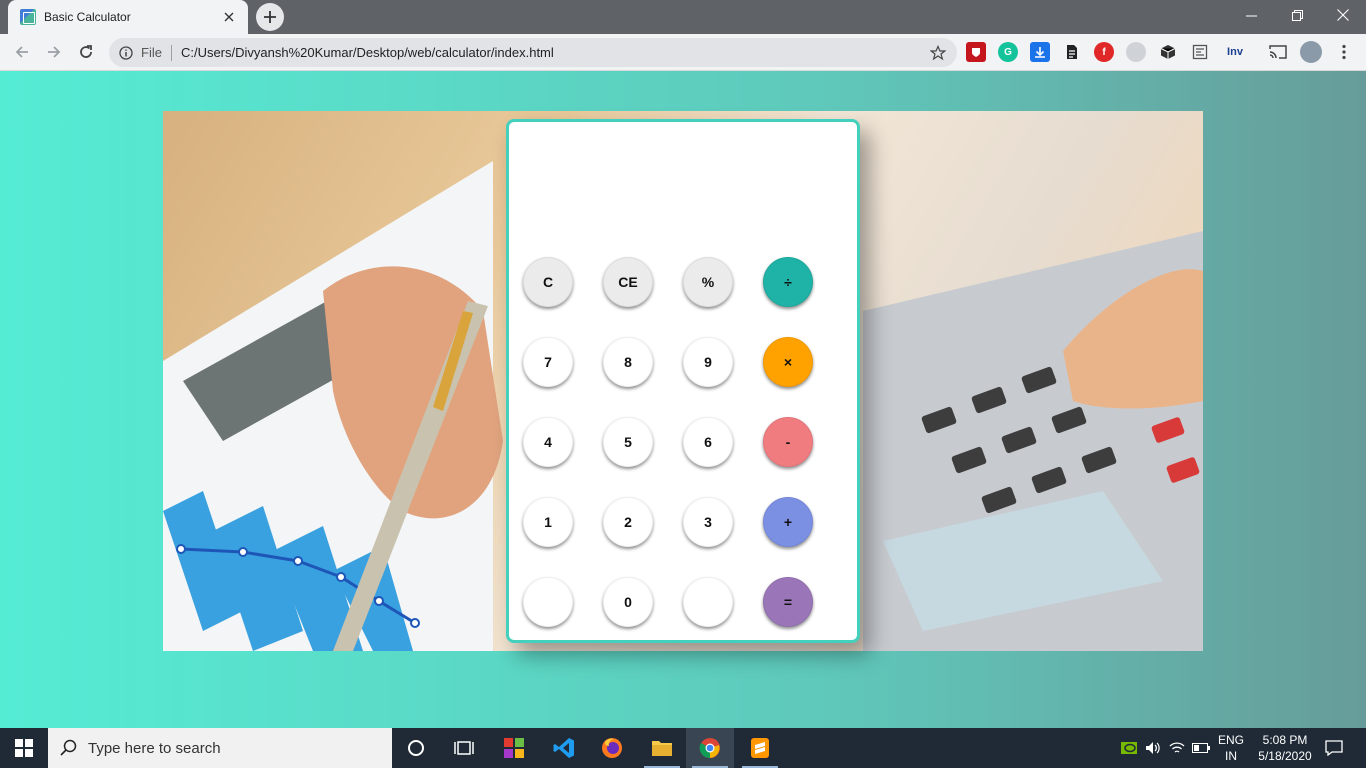  What do you see at coordinates (548, 522) in the screenshot?
I see `digit-1-key: 1` at bounding box center [548, 522].